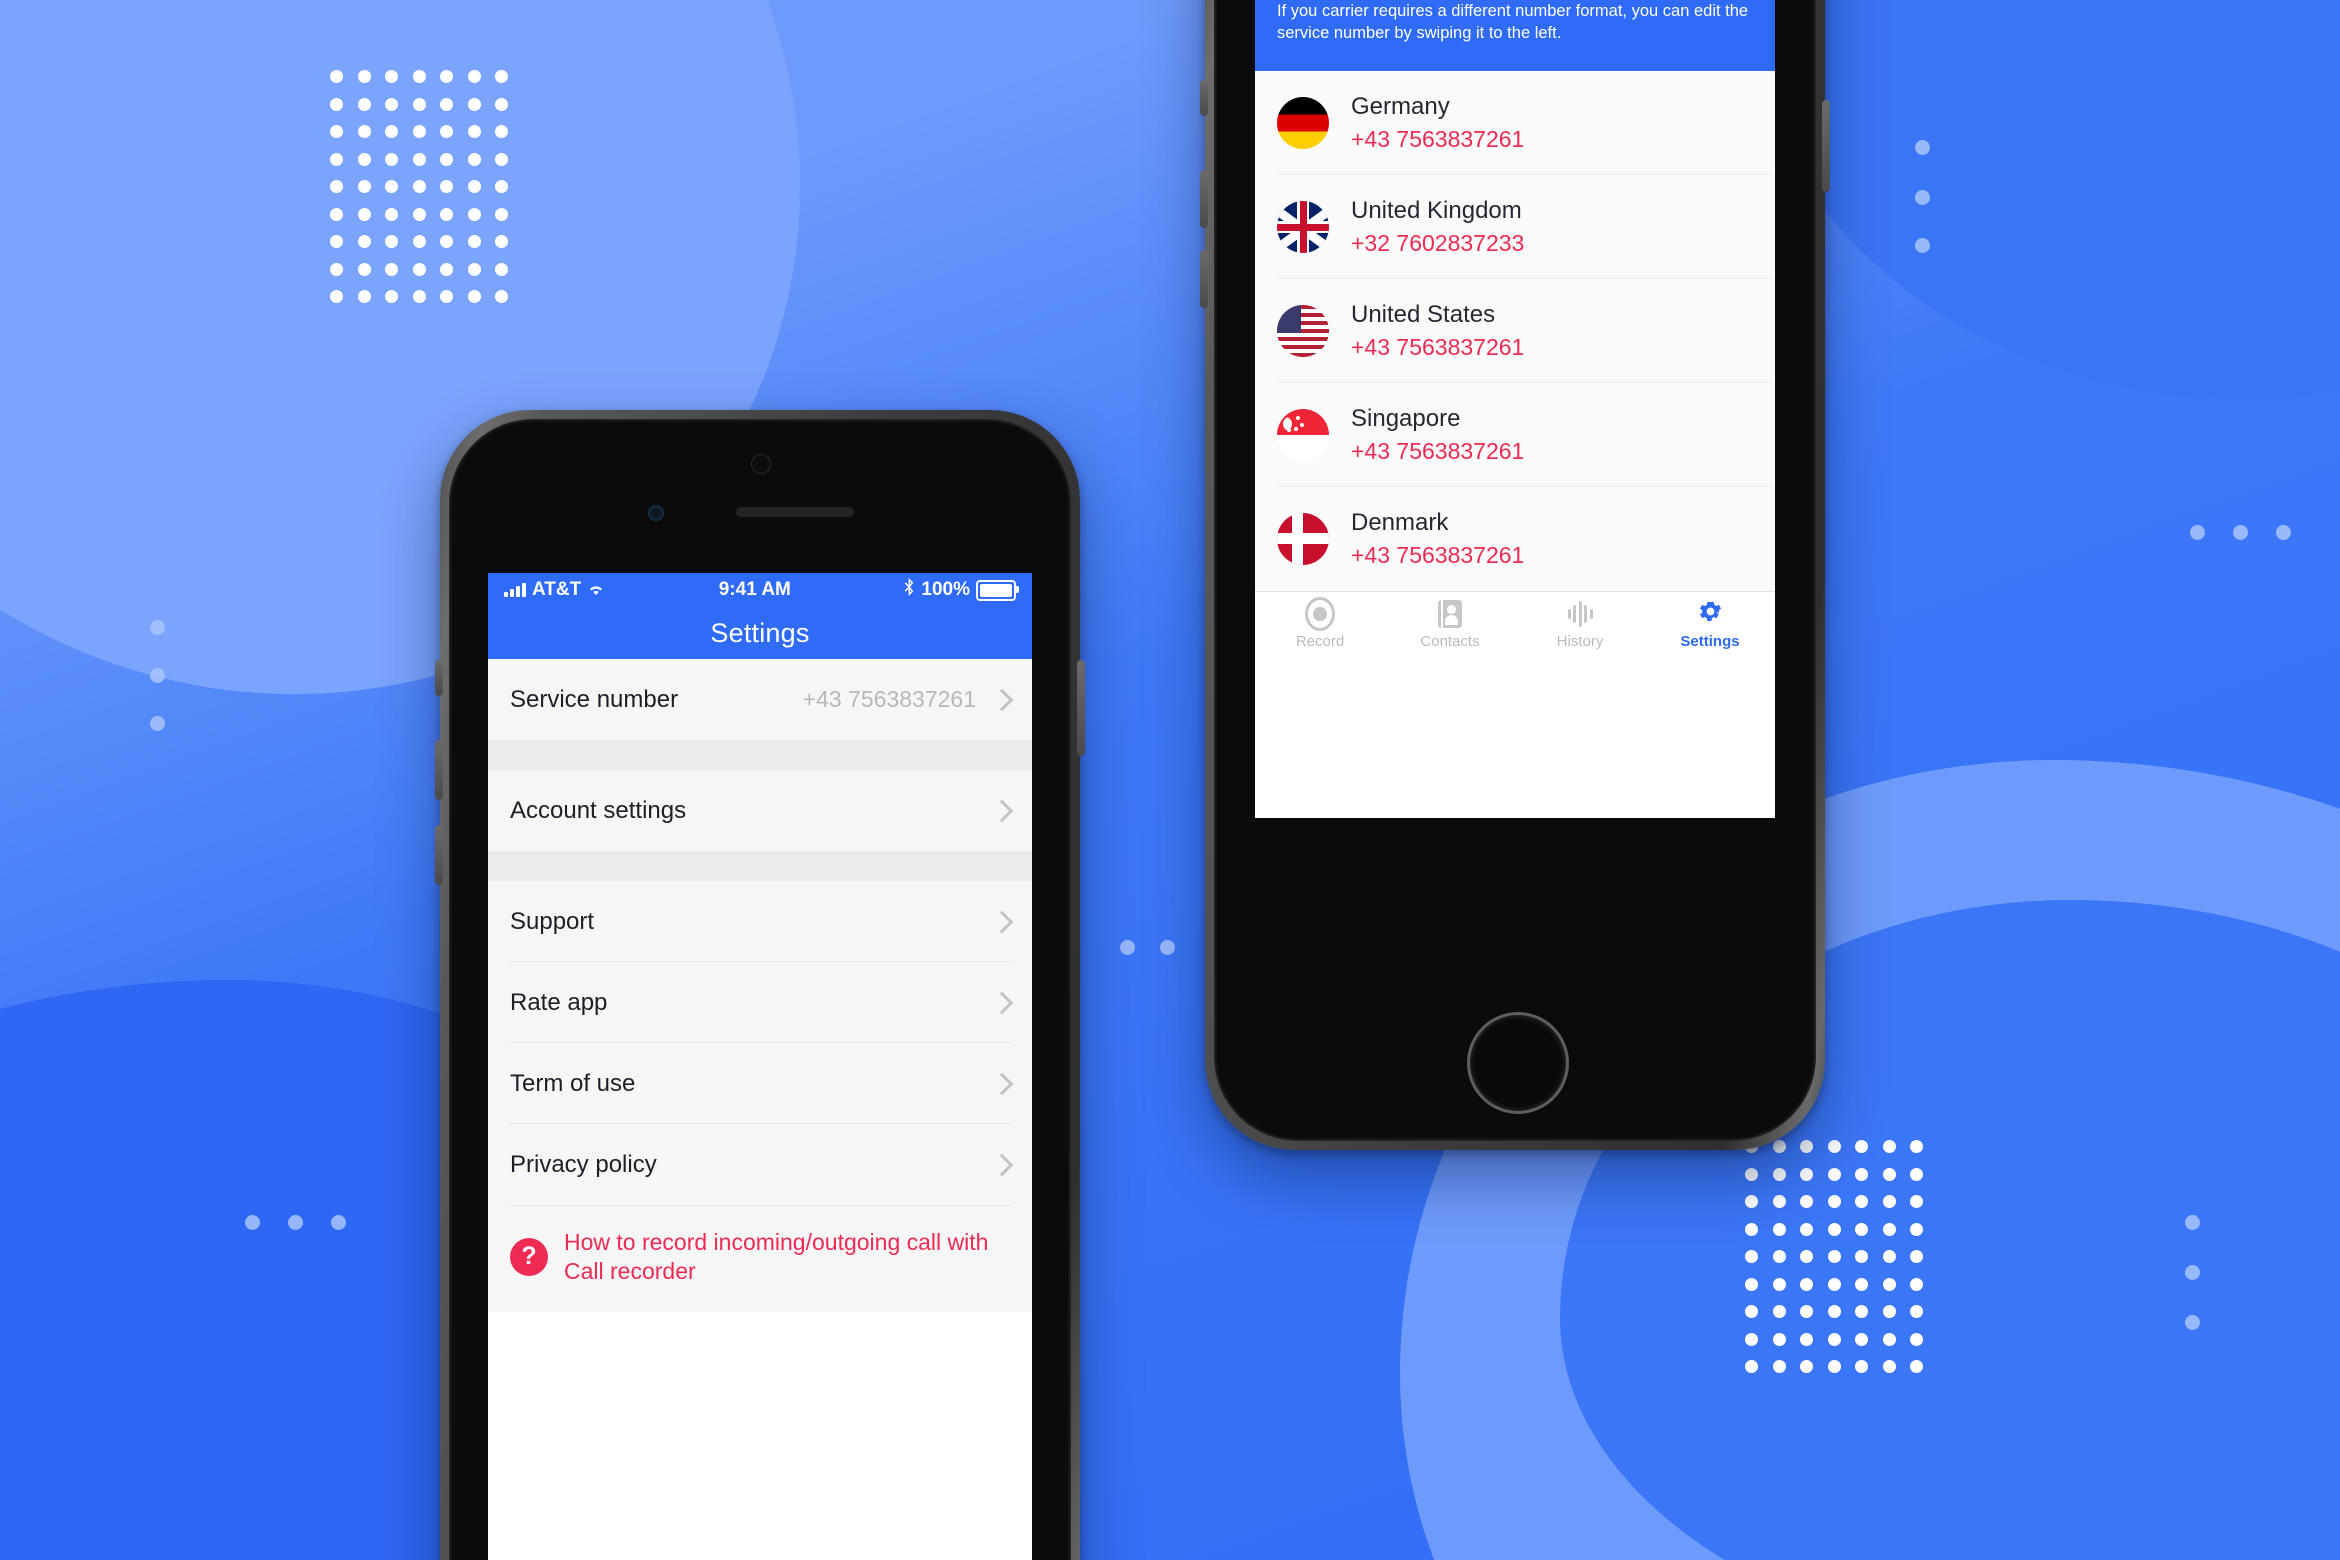 The width and height of the screenshot is (2340, 1560). I want to click on volume-up-button-left, so click(439, 770).